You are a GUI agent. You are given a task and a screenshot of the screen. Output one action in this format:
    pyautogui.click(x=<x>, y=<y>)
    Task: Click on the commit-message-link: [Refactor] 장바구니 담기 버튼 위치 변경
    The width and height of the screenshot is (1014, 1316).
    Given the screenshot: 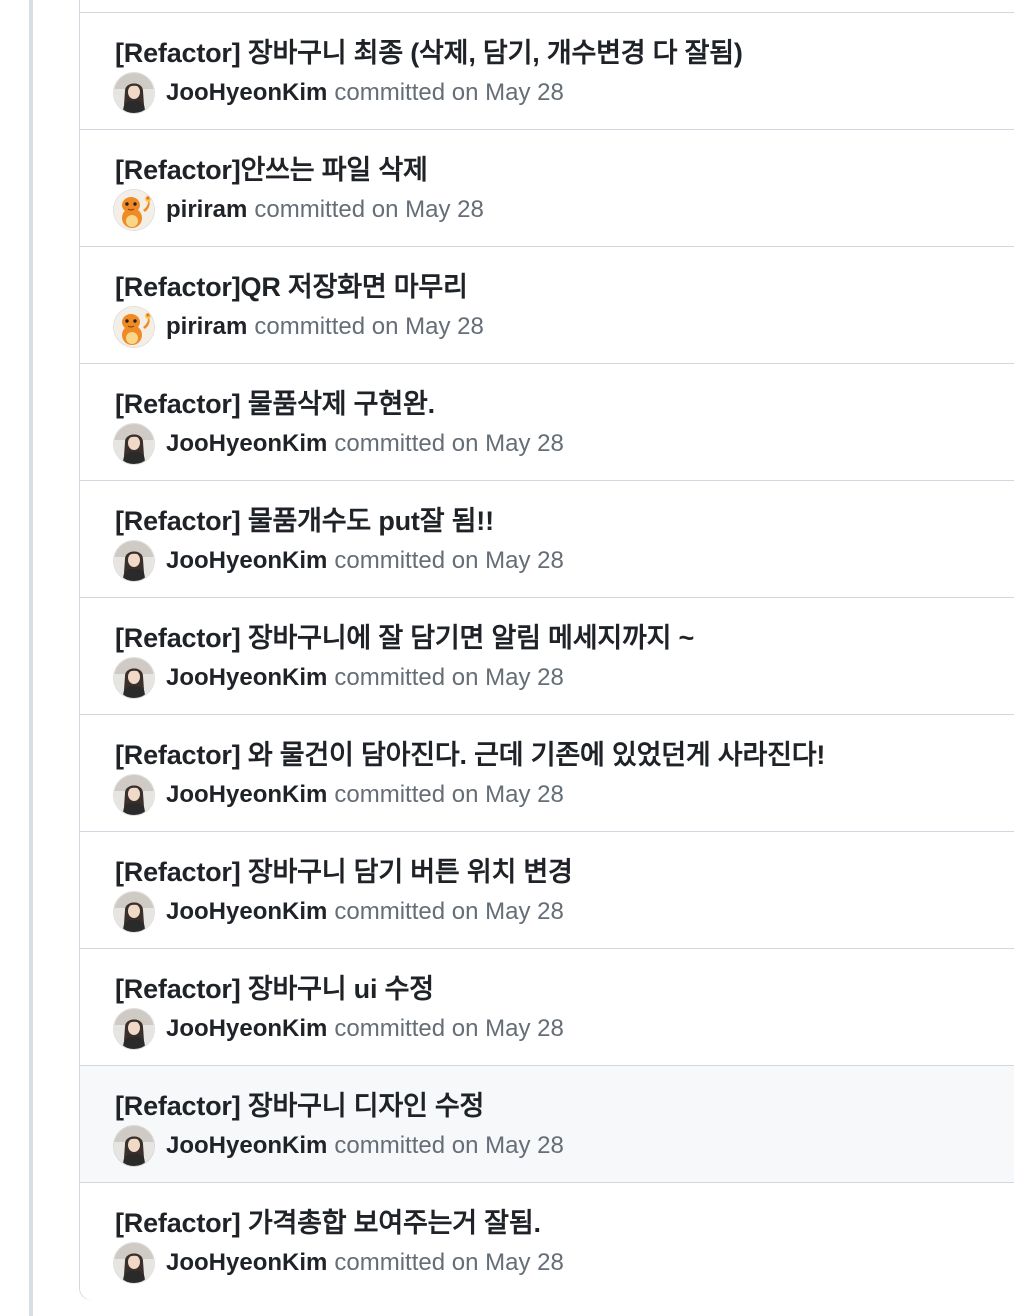 What is the action you would take?
    pyautogui.click(x=344, y=869)
    